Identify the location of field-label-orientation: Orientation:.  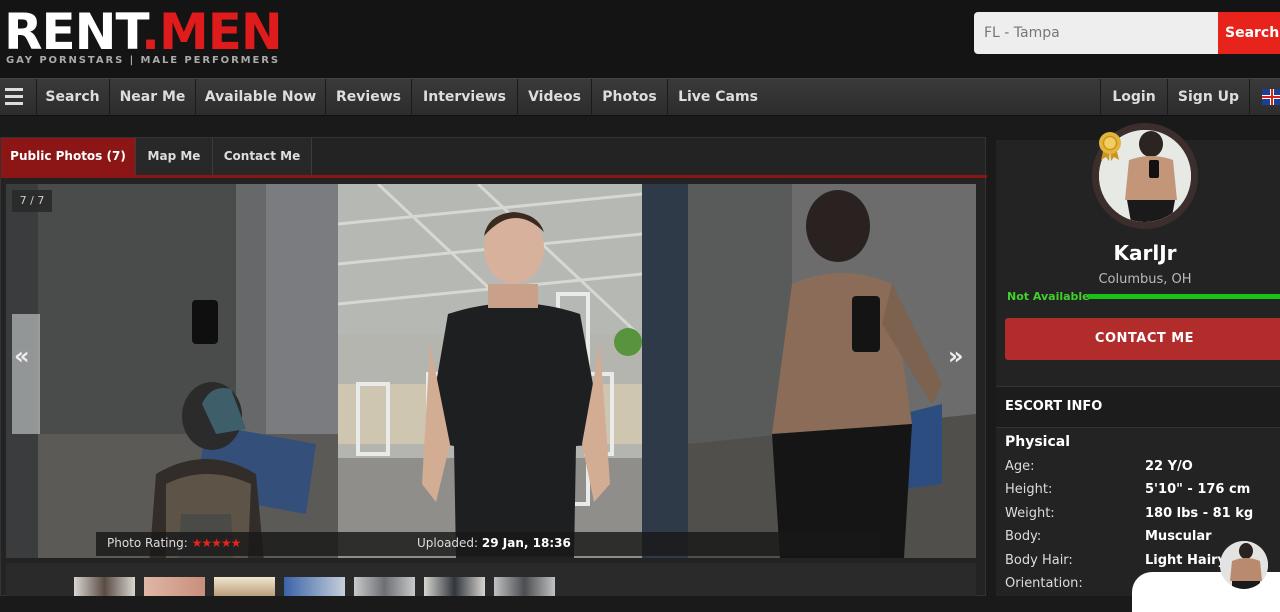
(1044, 583).